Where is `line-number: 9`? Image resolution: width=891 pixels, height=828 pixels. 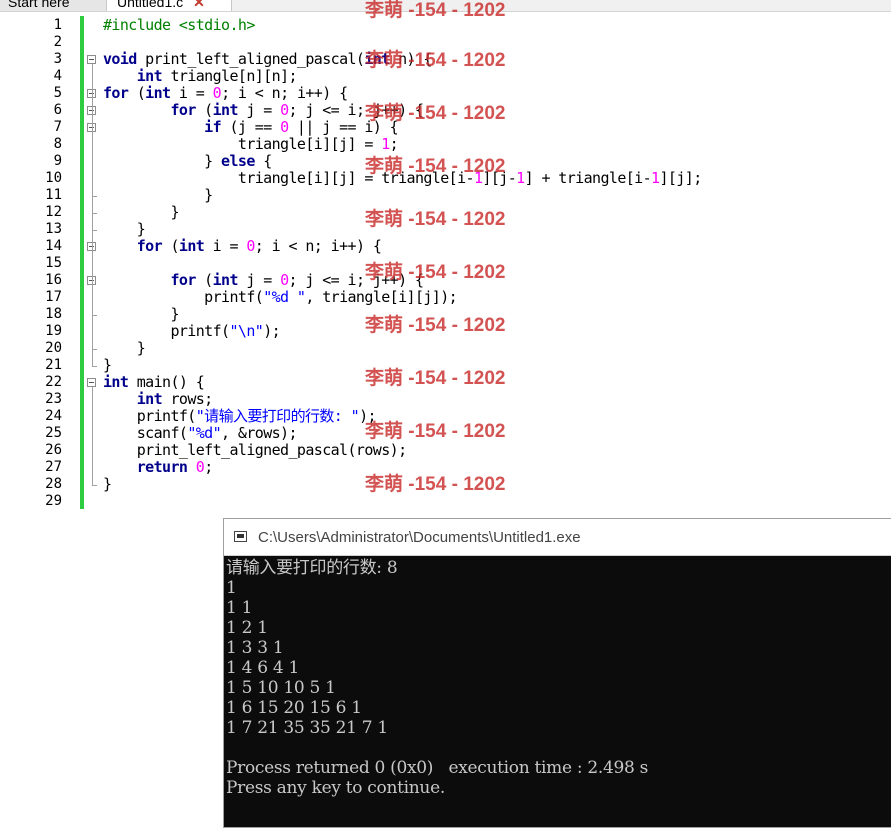 line-number: 9 is located at coordinates (57, 161).